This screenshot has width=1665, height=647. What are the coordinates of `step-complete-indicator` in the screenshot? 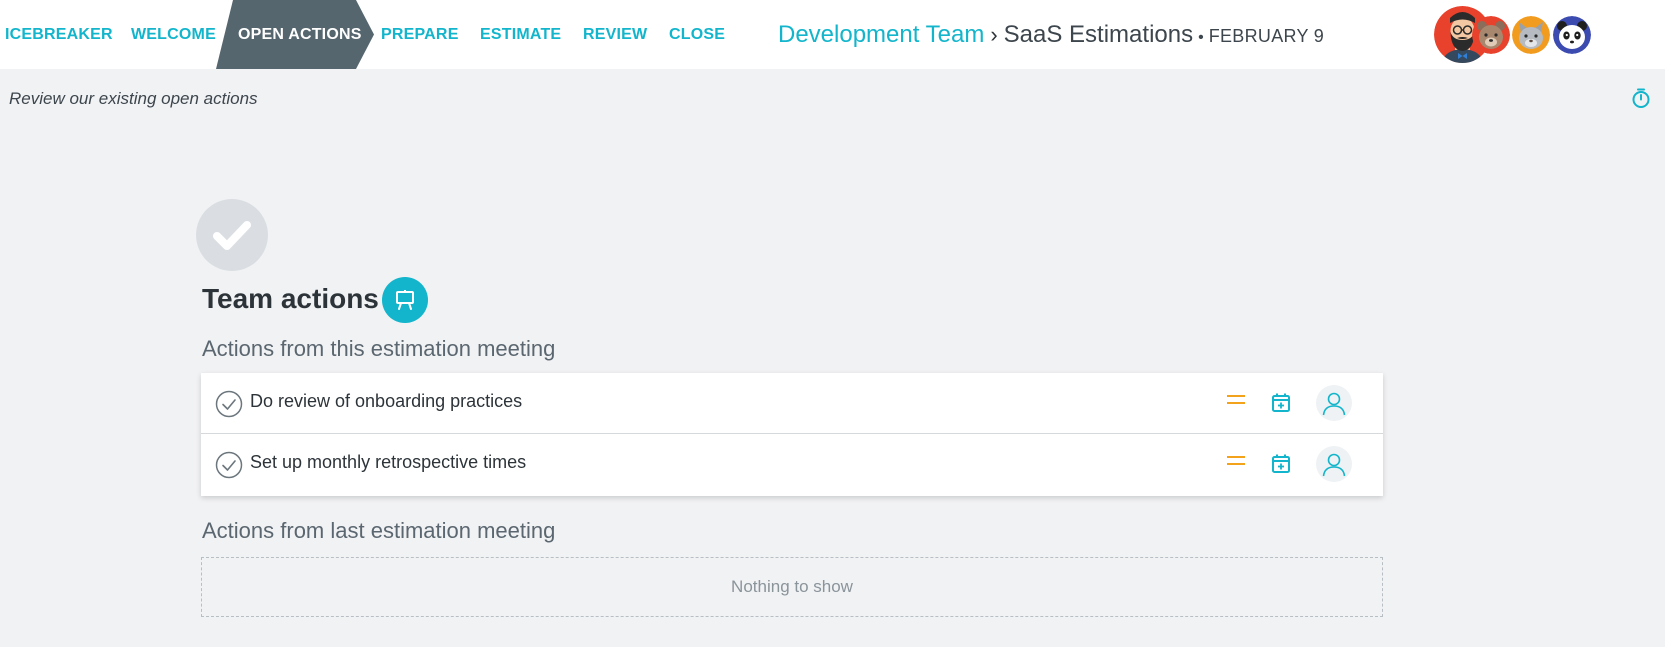 It's located at (232, 235).